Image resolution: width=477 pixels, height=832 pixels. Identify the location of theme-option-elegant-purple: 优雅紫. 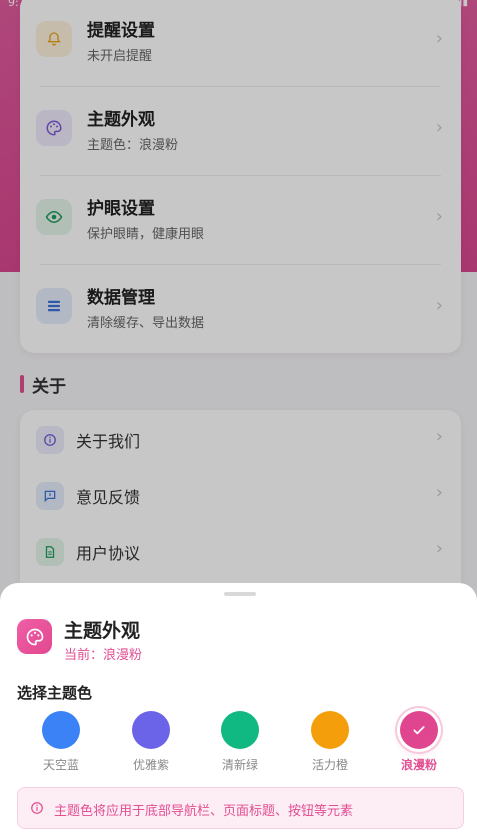
(151, 743).